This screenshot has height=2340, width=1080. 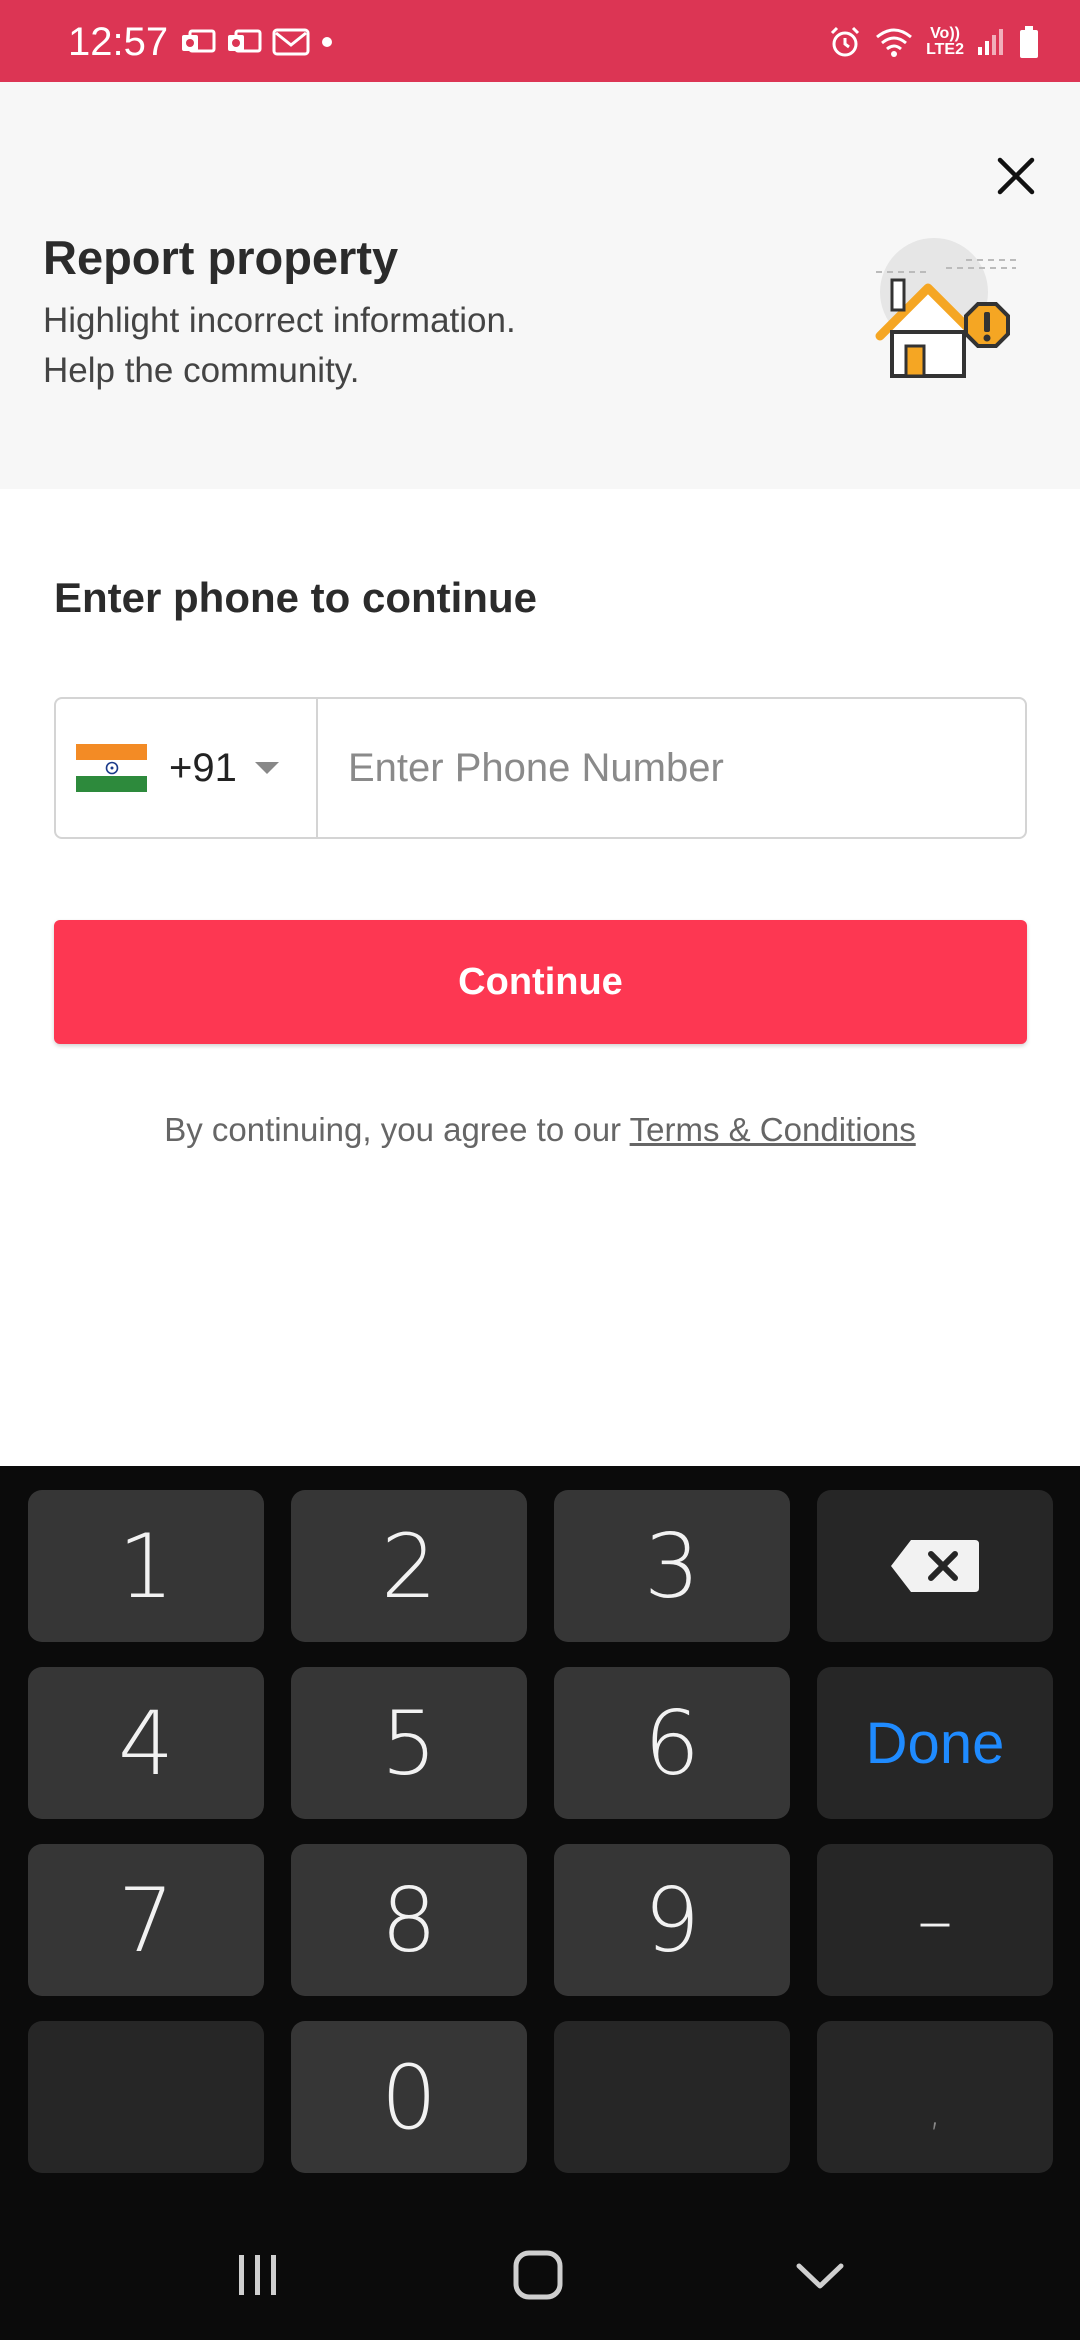 What do you see at coordinates (221, 257) in the screenshot?
I see `page-title: Report property` at bounding box center [221, 257].